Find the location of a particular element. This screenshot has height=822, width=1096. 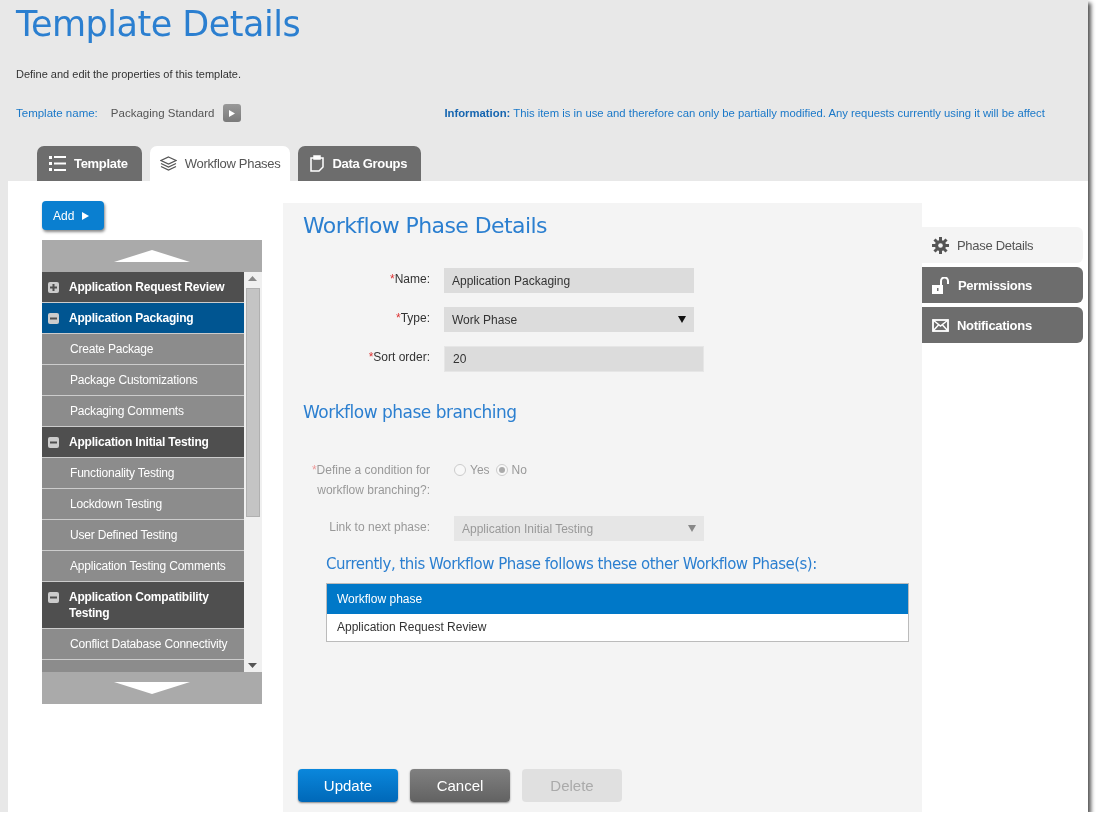

gear-icon is located at coordinates (940, 245).